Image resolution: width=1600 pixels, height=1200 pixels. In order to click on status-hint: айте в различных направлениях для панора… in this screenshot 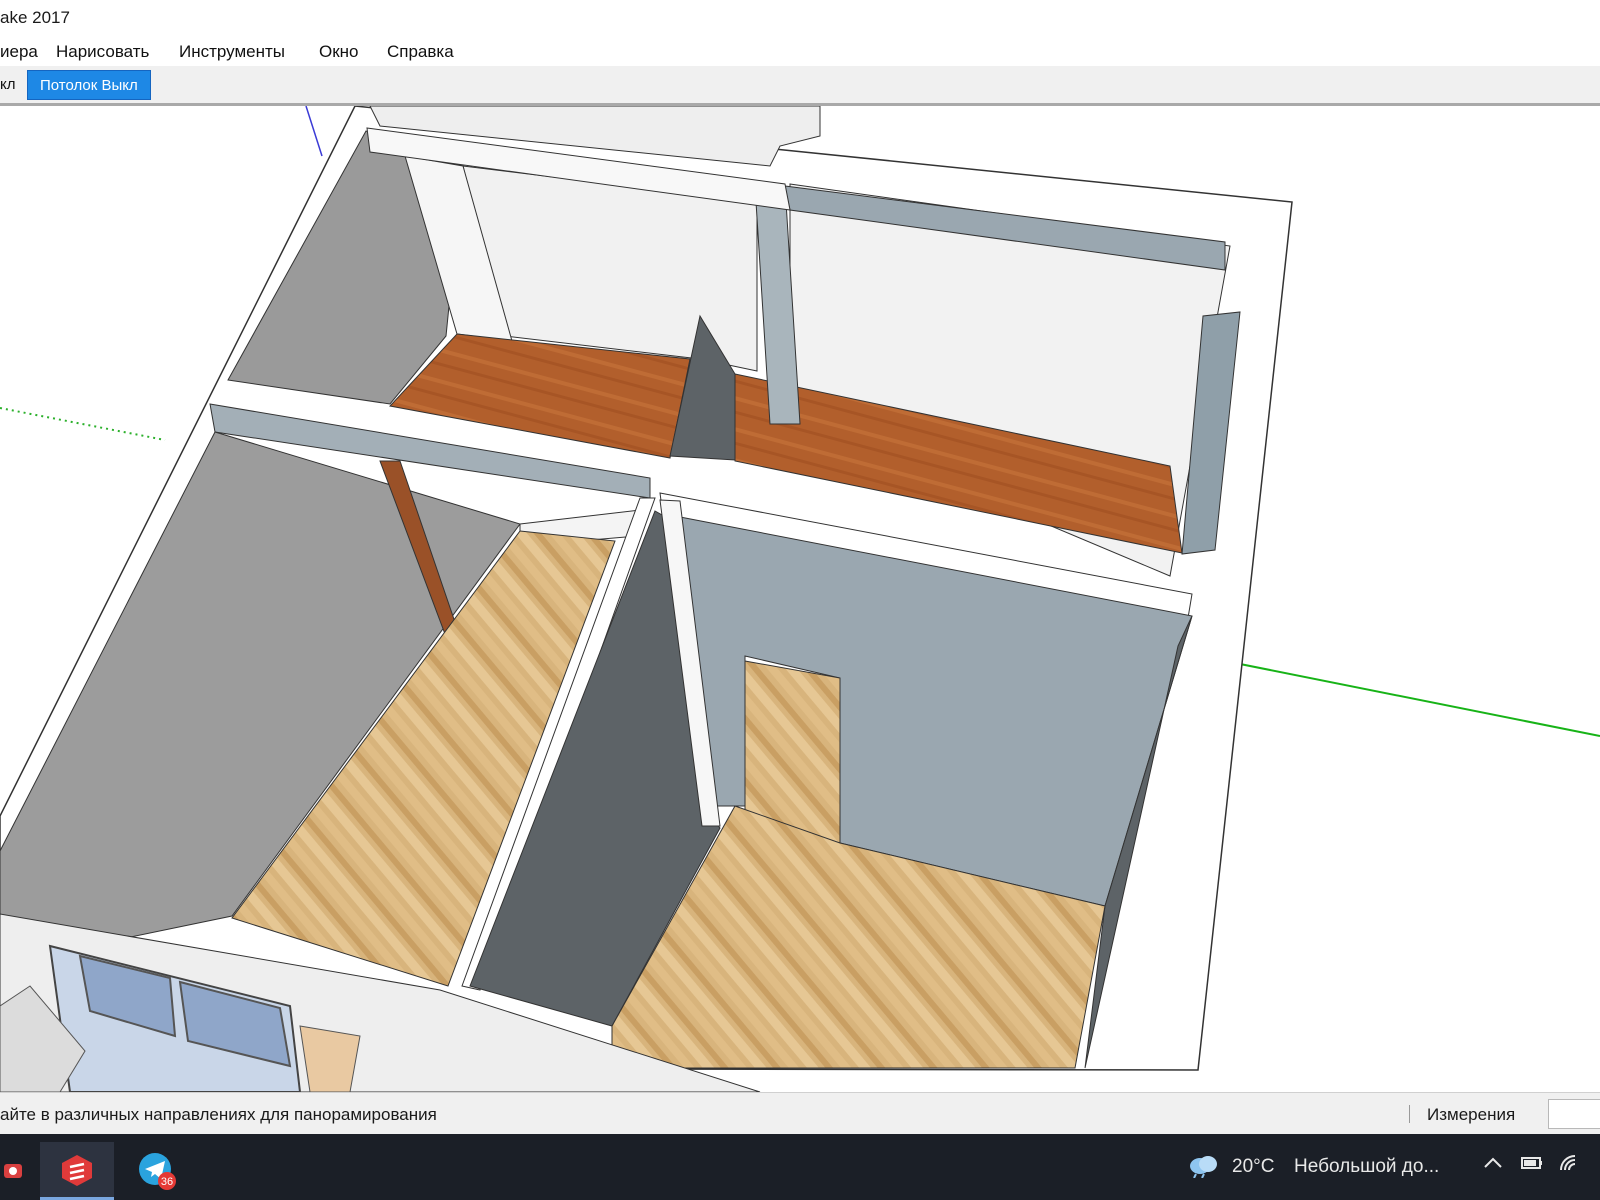, I will do `click(218, 1114)`.